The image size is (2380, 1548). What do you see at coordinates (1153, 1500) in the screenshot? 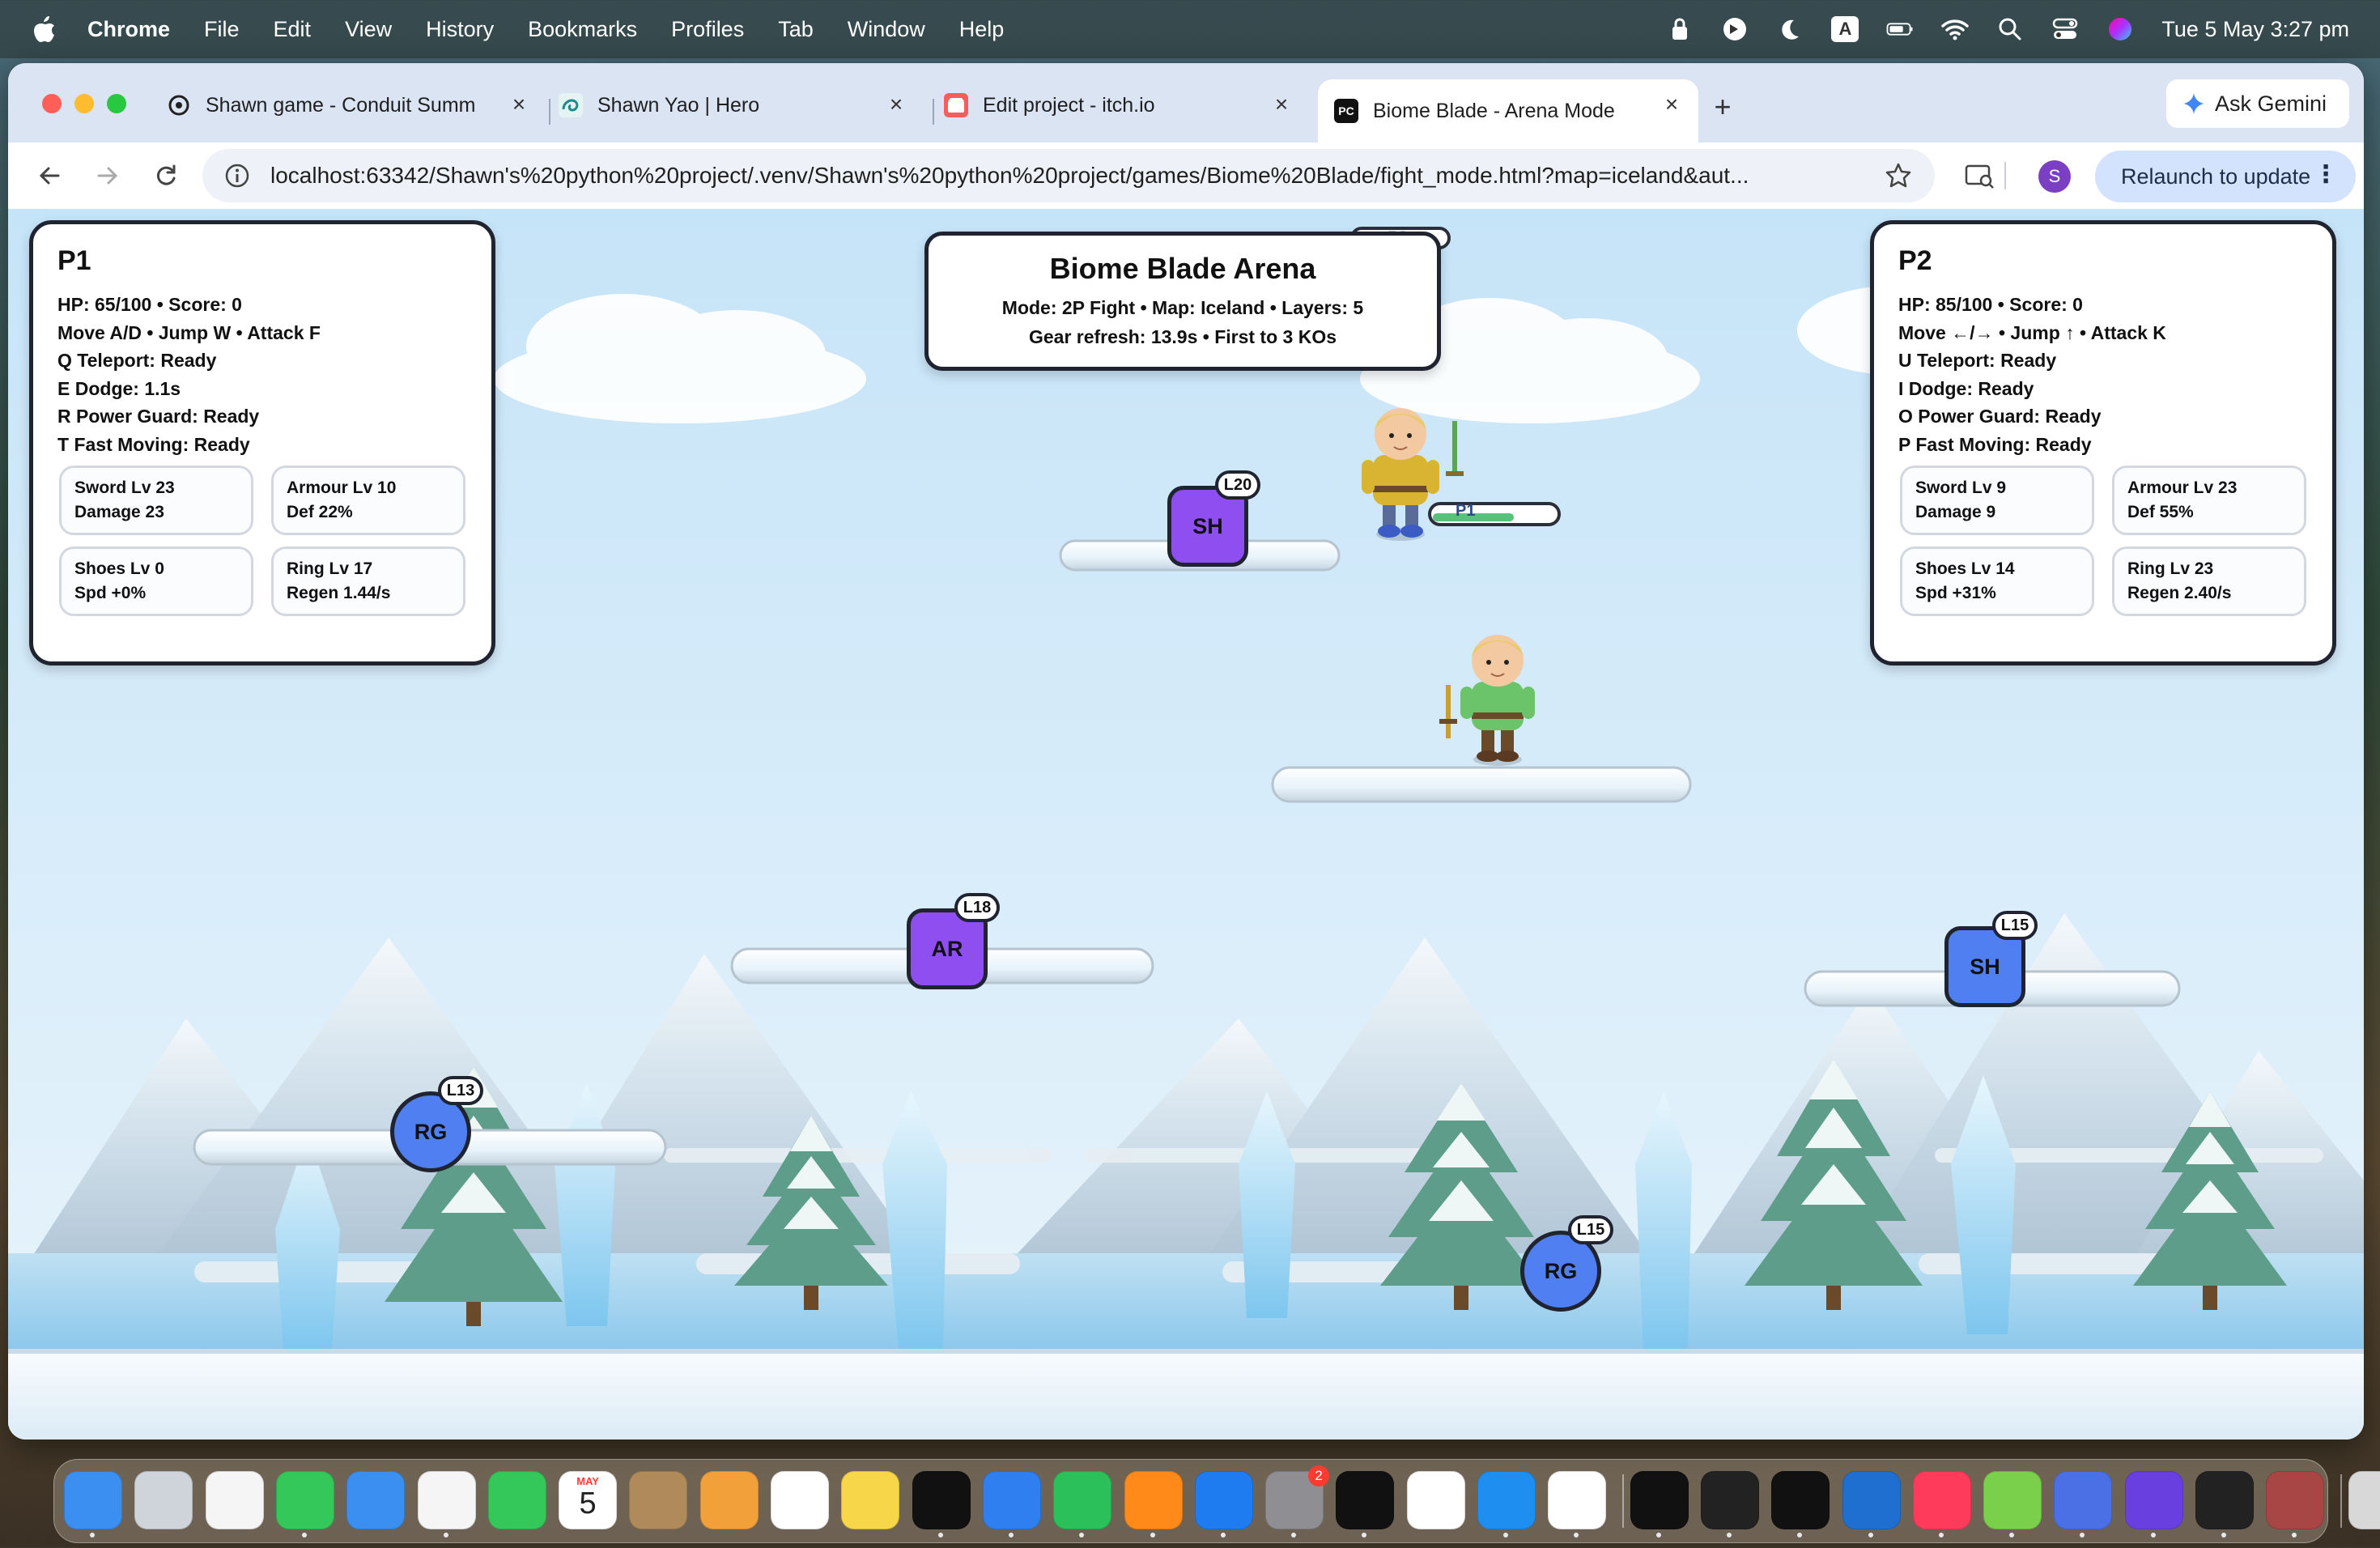
I see `dock-sublime-text-icon` at bounding box center [1153, 1500].